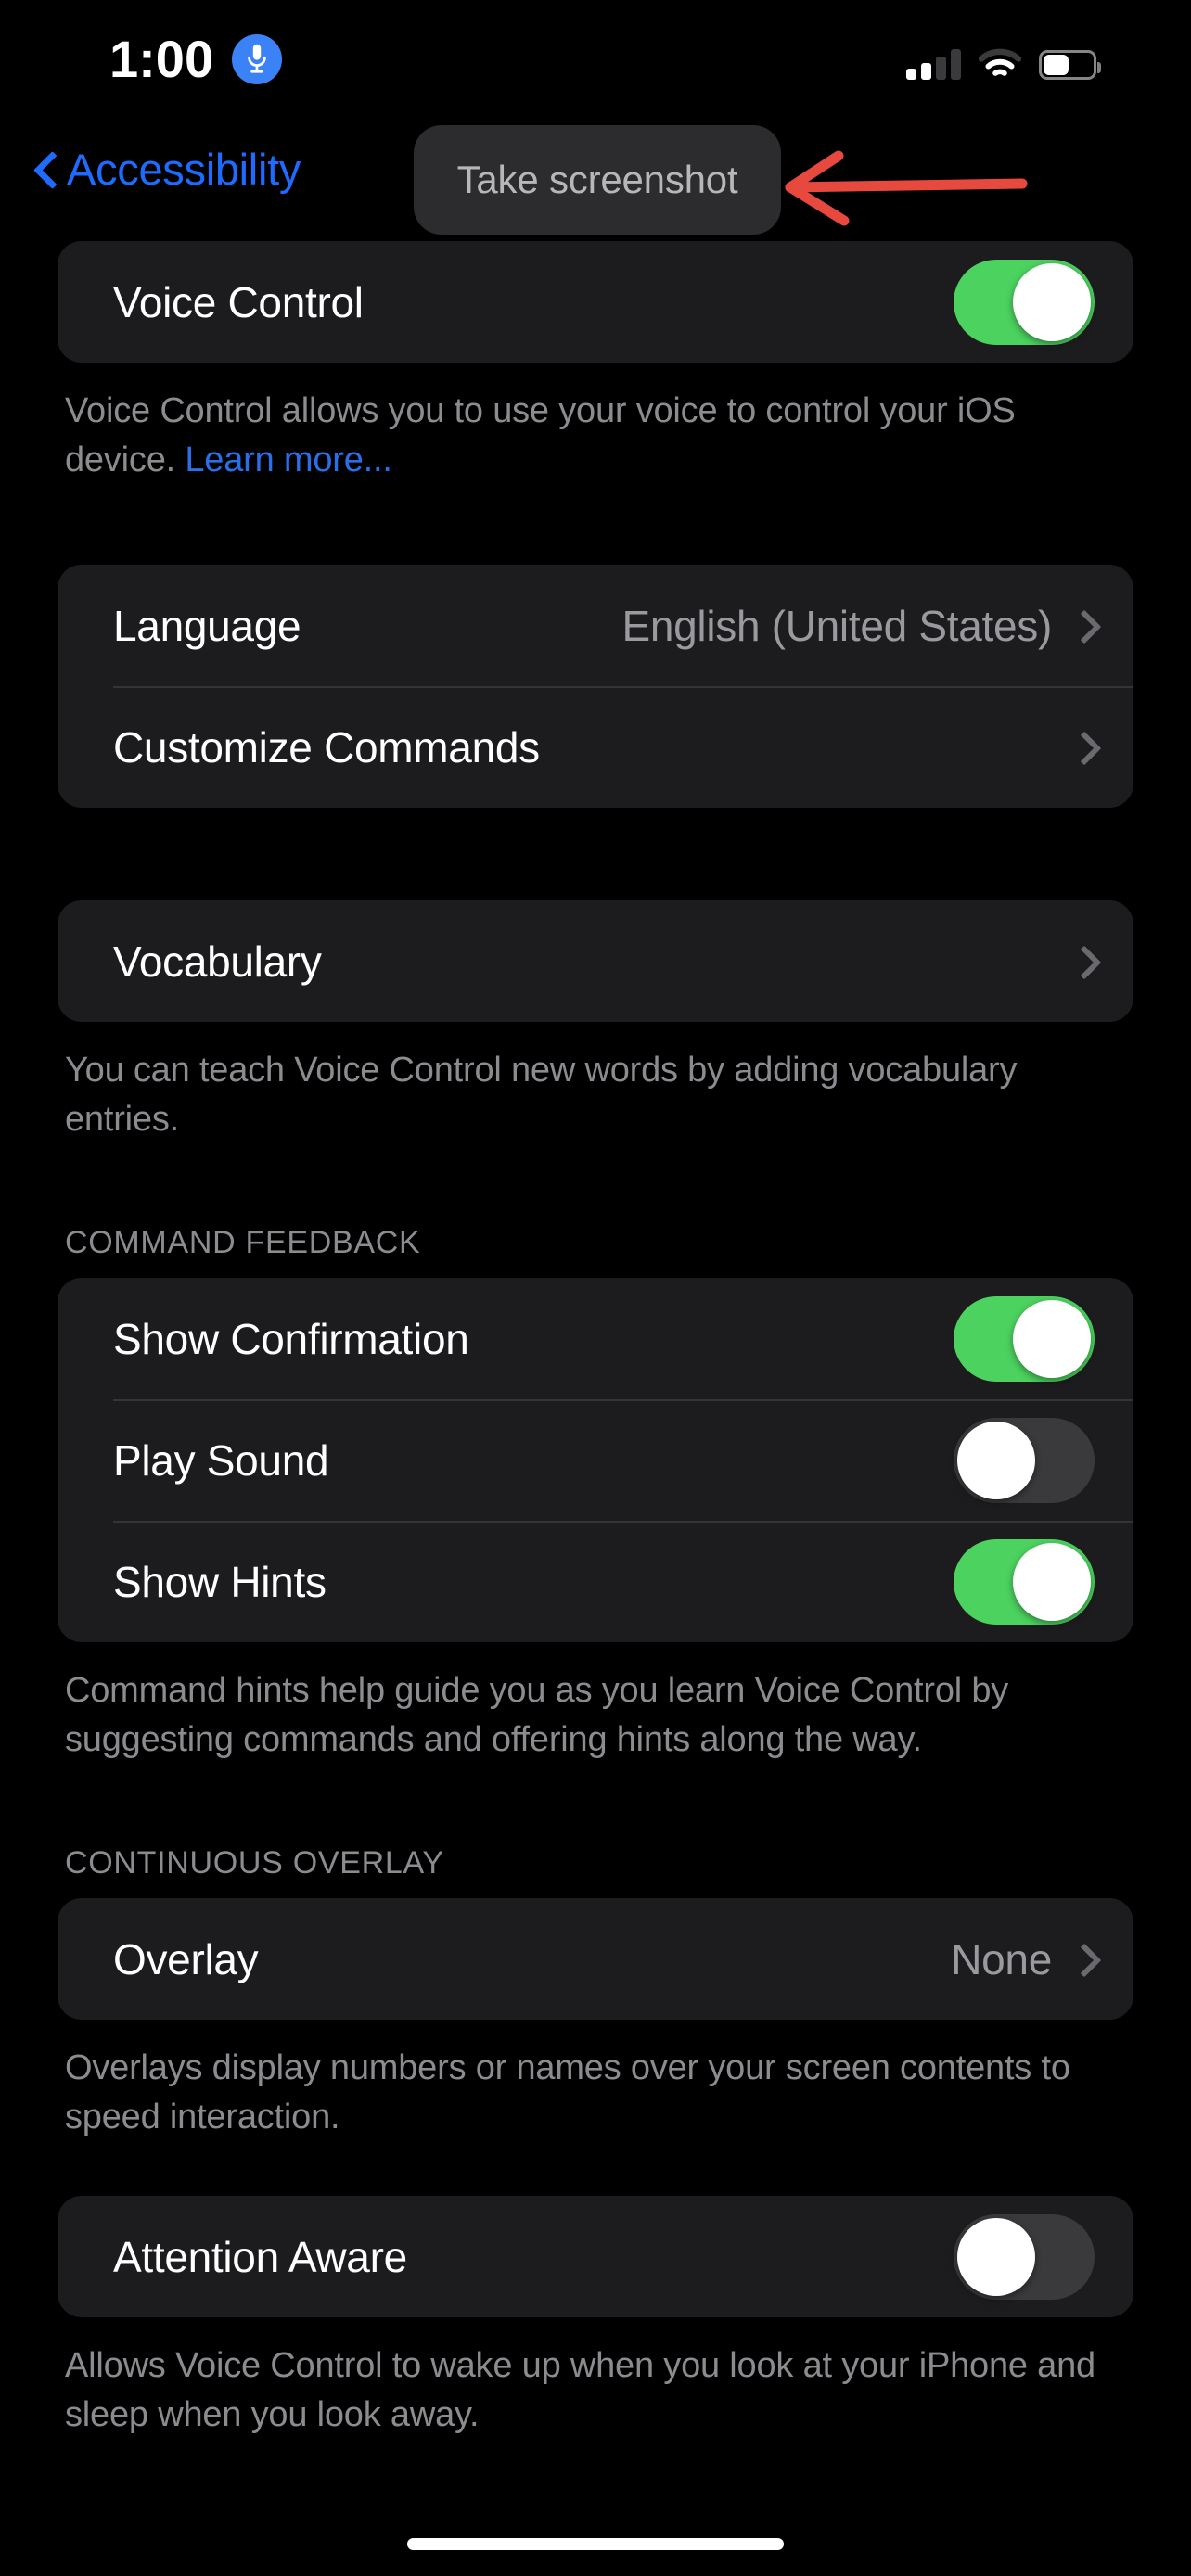 The width and height of the screenshot is (1191, 2576). I want to click on voice-control-toggle, so click(1024, 302).